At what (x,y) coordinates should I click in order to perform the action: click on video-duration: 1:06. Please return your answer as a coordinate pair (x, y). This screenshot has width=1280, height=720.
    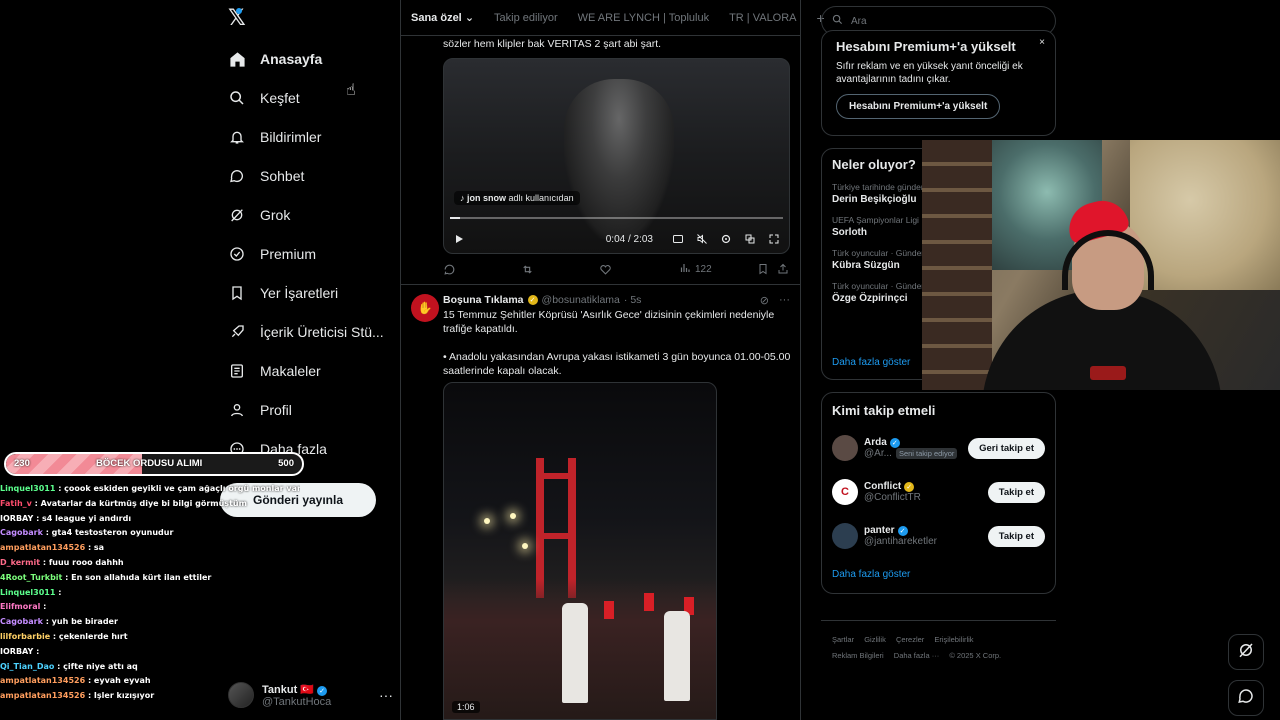
    Looking at the image, I should click on (466, 707).